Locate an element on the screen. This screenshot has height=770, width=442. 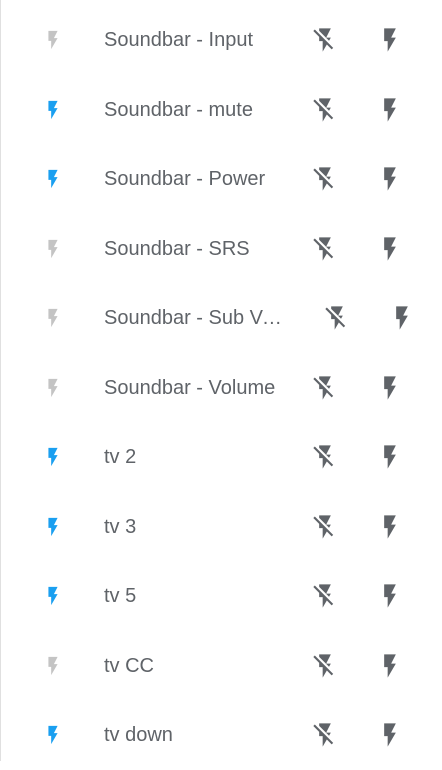
entity-row: Soundbar - SRS is located at coordinates (221, 249).